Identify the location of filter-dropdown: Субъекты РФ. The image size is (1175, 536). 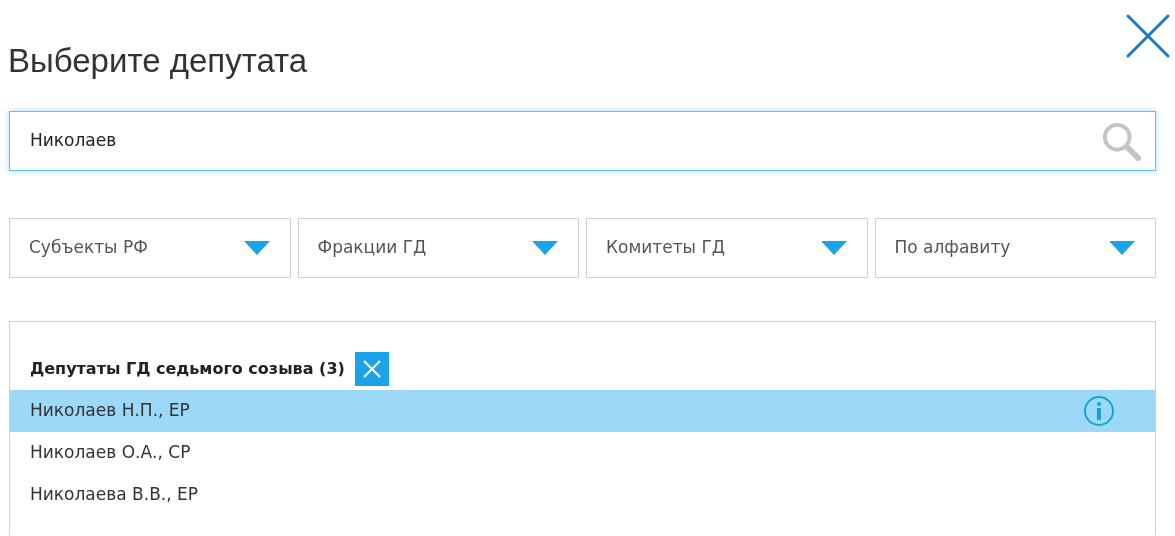
(150, 248).